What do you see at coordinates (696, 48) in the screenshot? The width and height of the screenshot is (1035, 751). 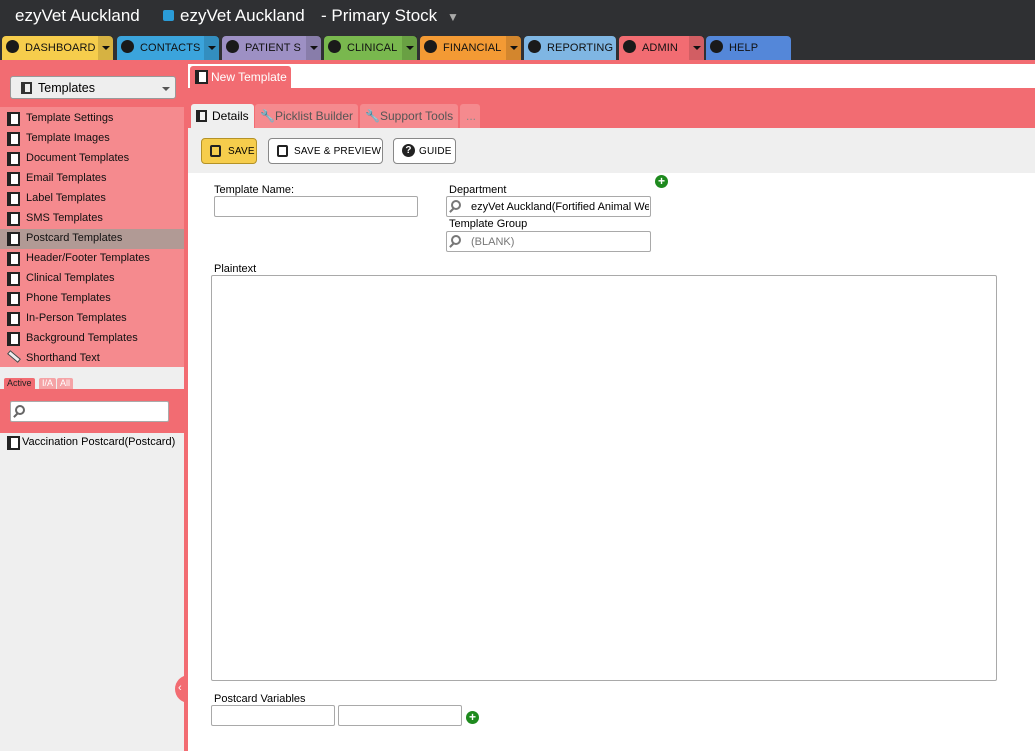 I see `nav-dropdown-admin` at bounding box center [696, 48].